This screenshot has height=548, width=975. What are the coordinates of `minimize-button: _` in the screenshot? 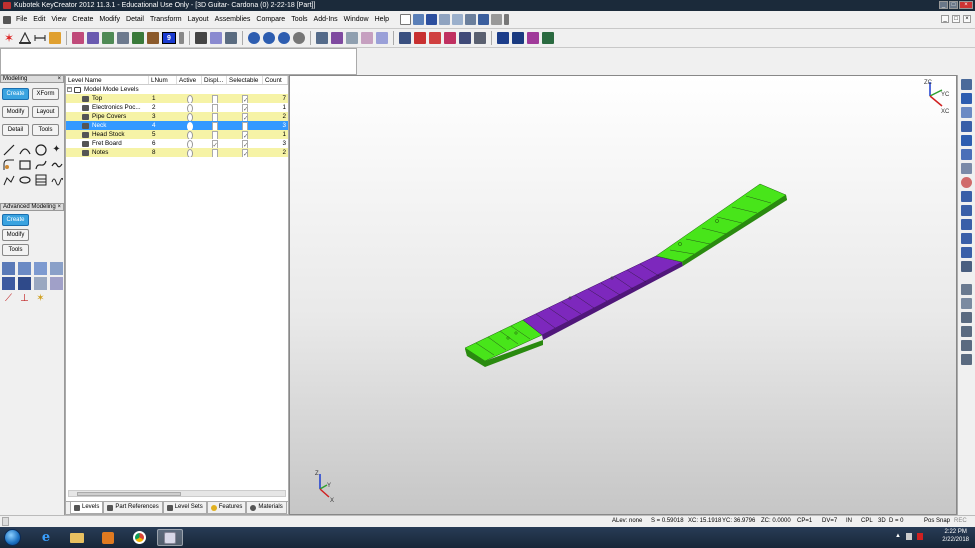 It's located at (943, 5).